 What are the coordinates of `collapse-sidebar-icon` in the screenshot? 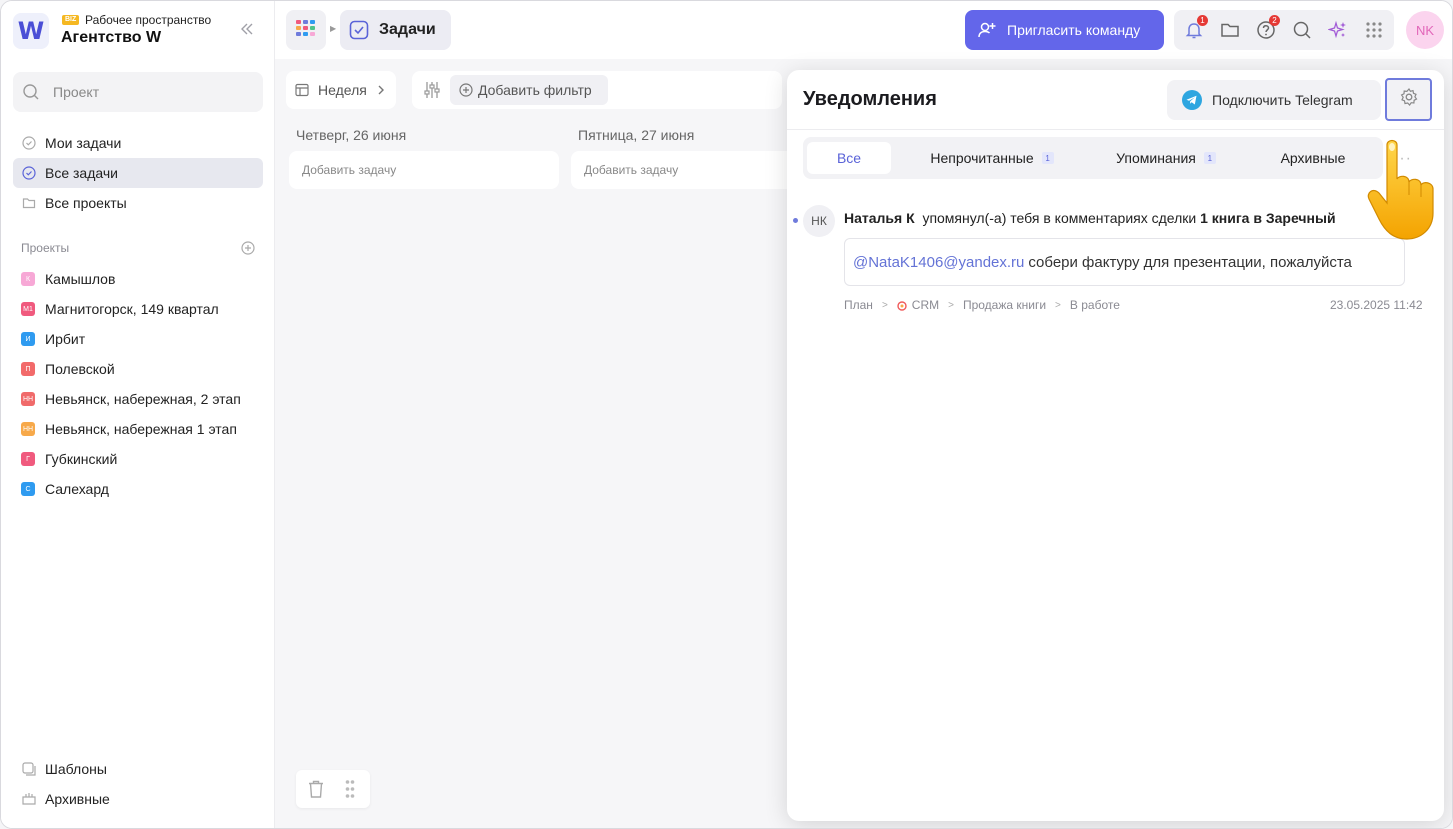 It's located at (249, 31).